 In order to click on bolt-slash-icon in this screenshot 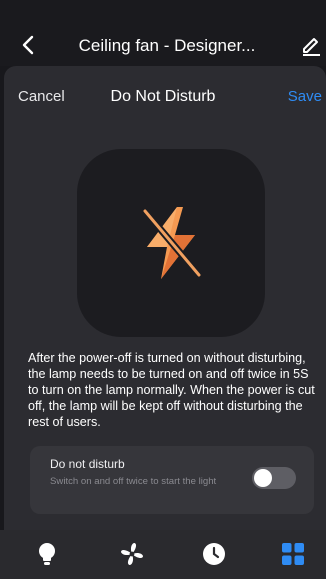, I will do `click(172, 243)`.